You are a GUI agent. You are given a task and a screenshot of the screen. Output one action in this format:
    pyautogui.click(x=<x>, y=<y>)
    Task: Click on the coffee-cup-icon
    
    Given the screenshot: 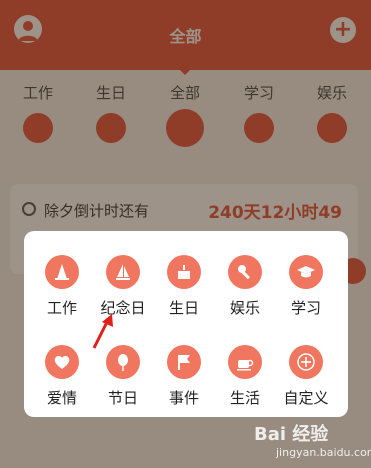 What is the action you would take?
    pyautogui.click(x=245, y=362)
    